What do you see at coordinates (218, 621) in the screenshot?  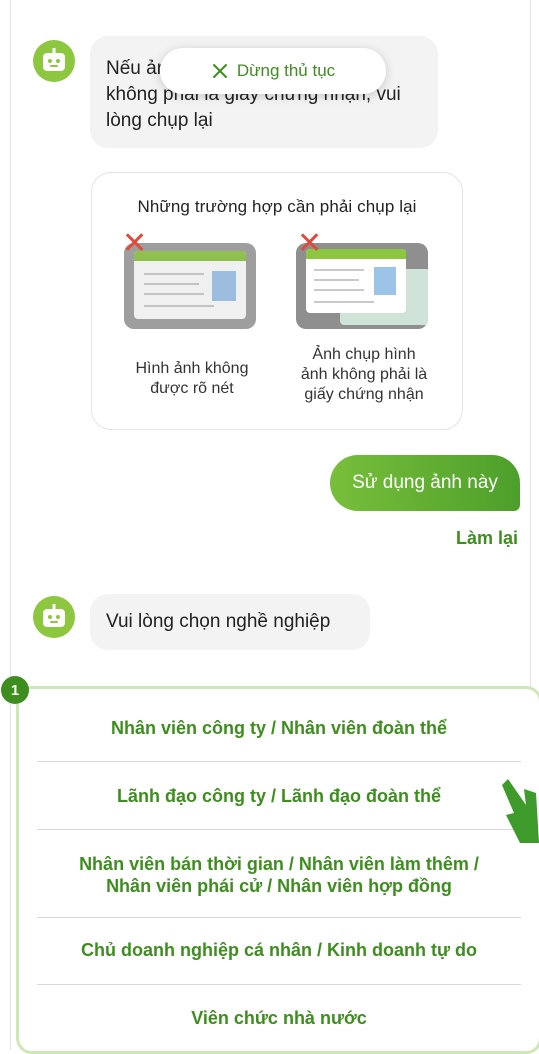 I see `bot-message-text: Vui lòng chọn nghề nghiệp` at bounding box center [218, 621].